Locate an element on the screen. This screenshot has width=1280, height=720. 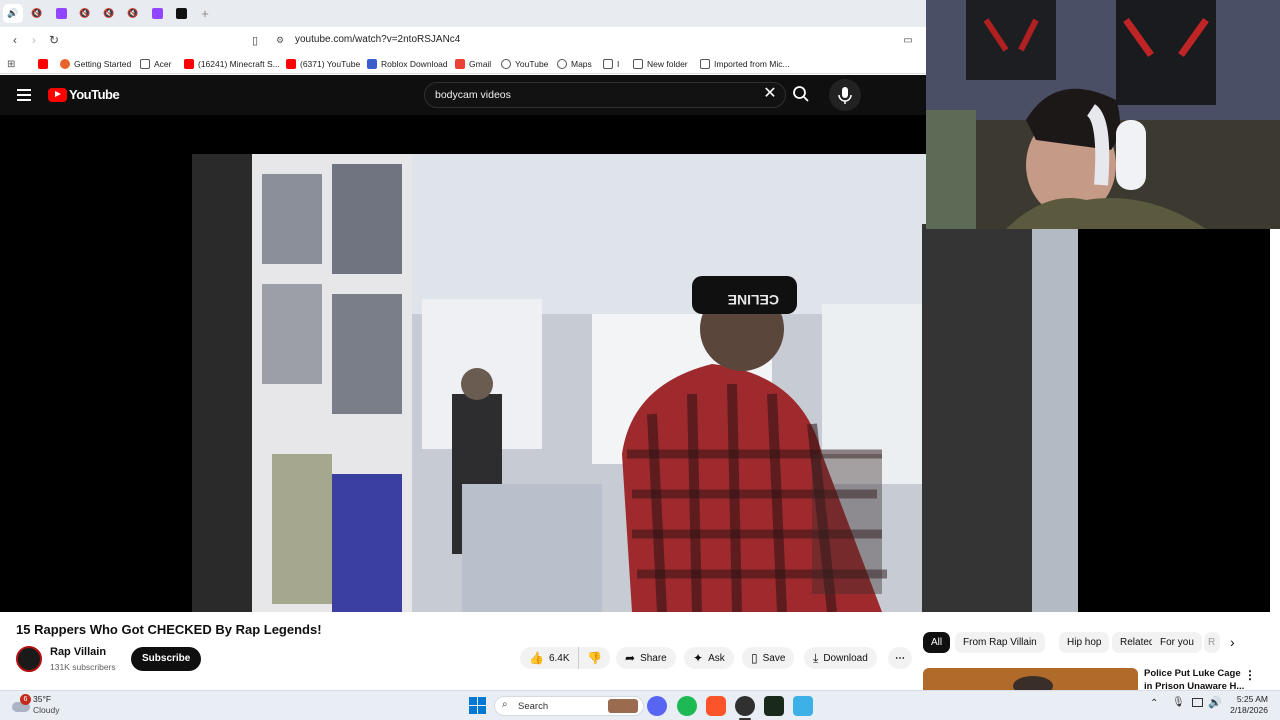
bookmark-new-folder: New folder is located at coordinates (660, 64).